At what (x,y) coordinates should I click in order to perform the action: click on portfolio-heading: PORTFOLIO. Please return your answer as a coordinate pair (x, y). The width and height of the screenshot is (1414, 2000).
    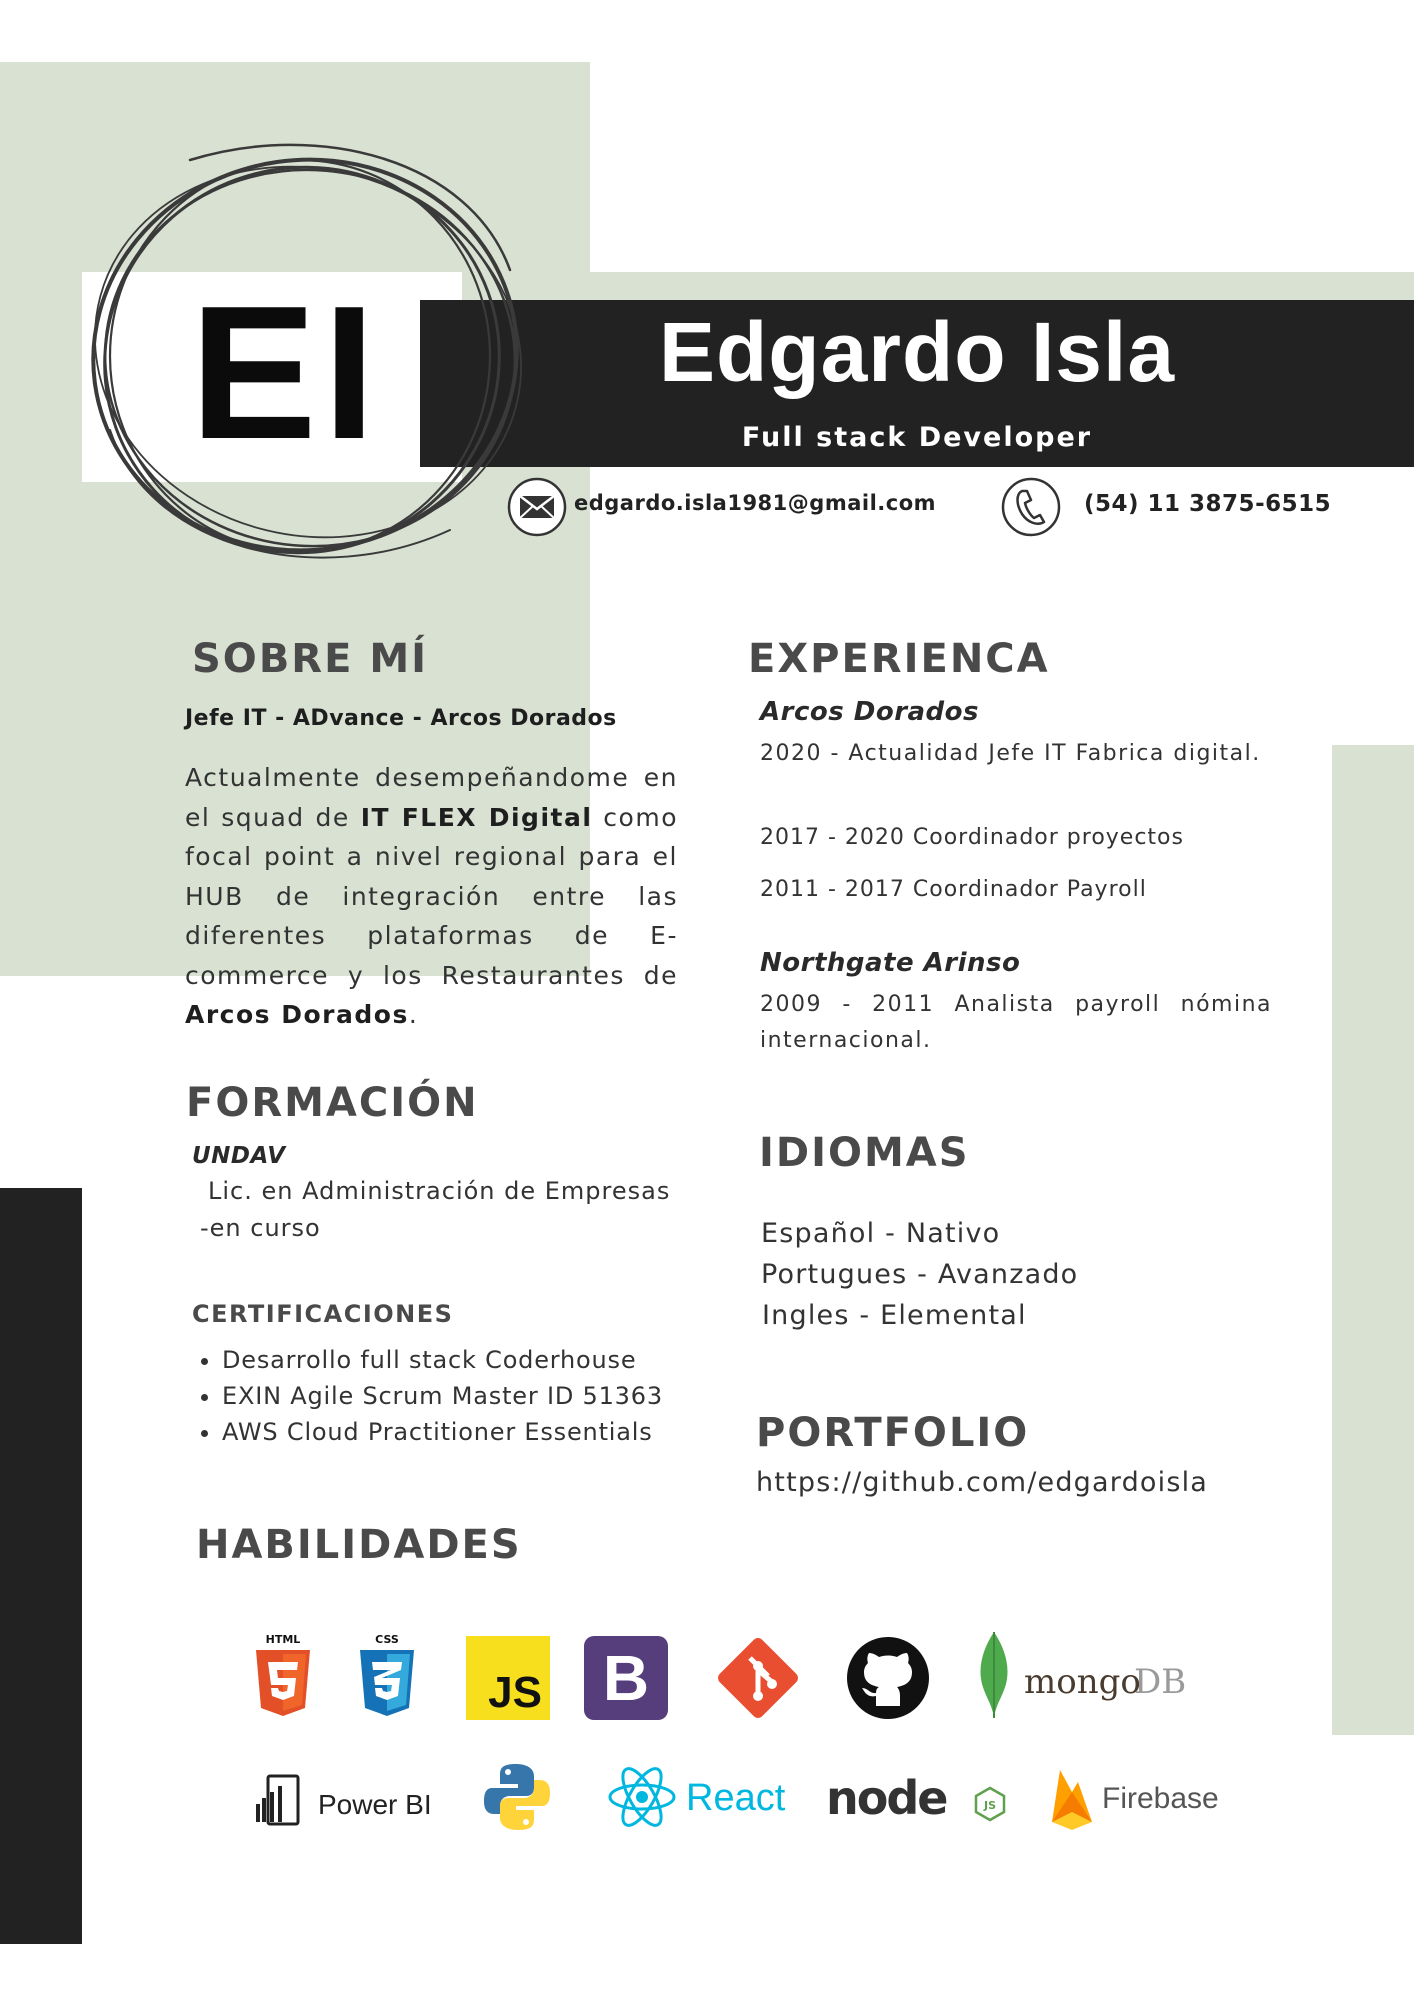
    Looking at the image, I should click on (893, 1433).